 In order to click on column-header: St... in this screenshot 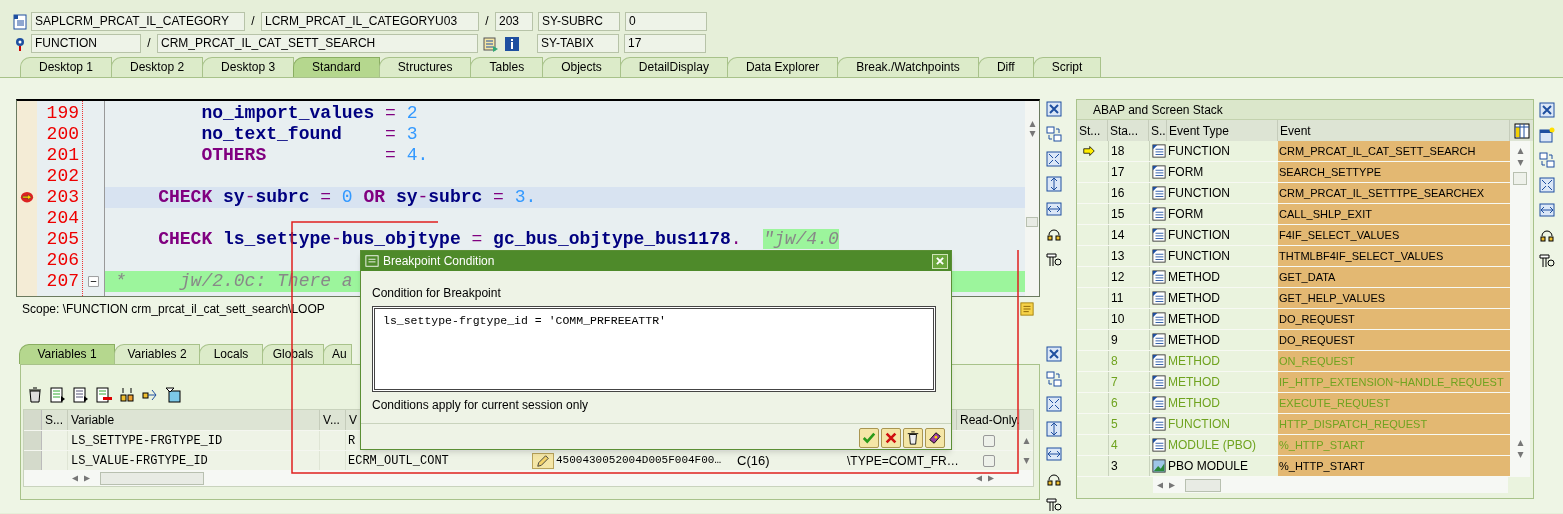, I will do `click(1090, 130)`.